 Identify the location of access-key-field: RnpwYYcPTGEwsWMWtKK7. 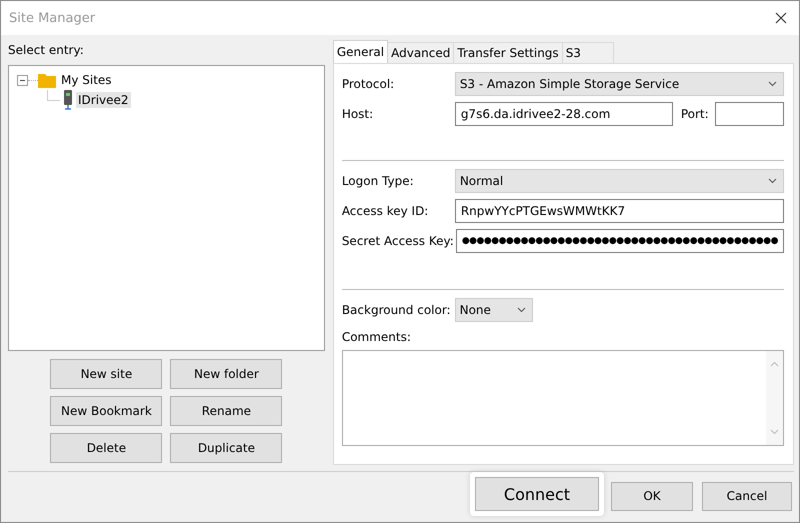
(619, 211).